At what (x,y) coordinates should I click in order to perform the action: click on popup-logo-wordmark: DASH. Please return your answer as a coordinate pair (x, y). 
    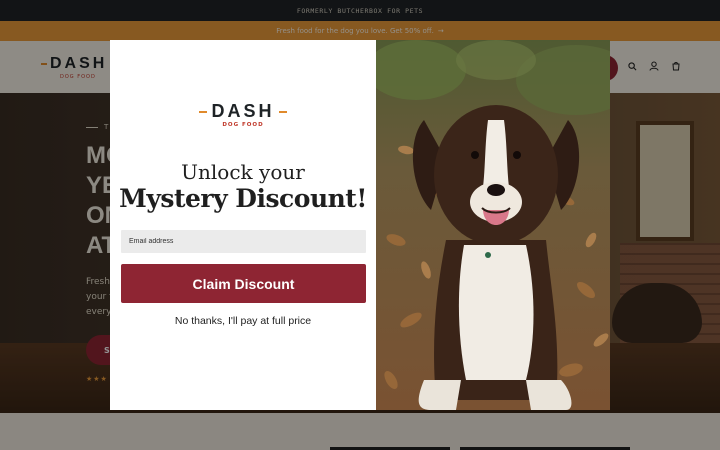
    Looking at the image, I should click on (243, 111).